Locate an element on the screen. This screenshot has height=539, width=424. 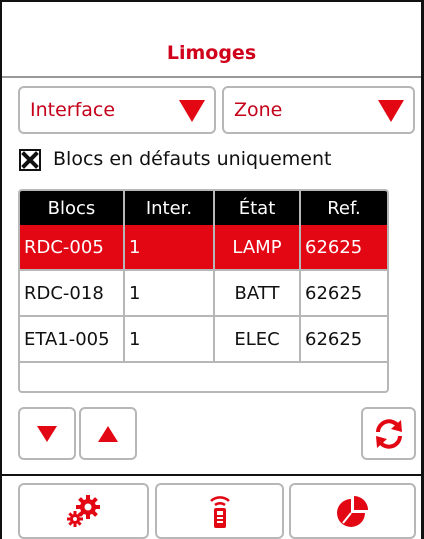
cell-etat: BATT is located at coordinates (257, 293).